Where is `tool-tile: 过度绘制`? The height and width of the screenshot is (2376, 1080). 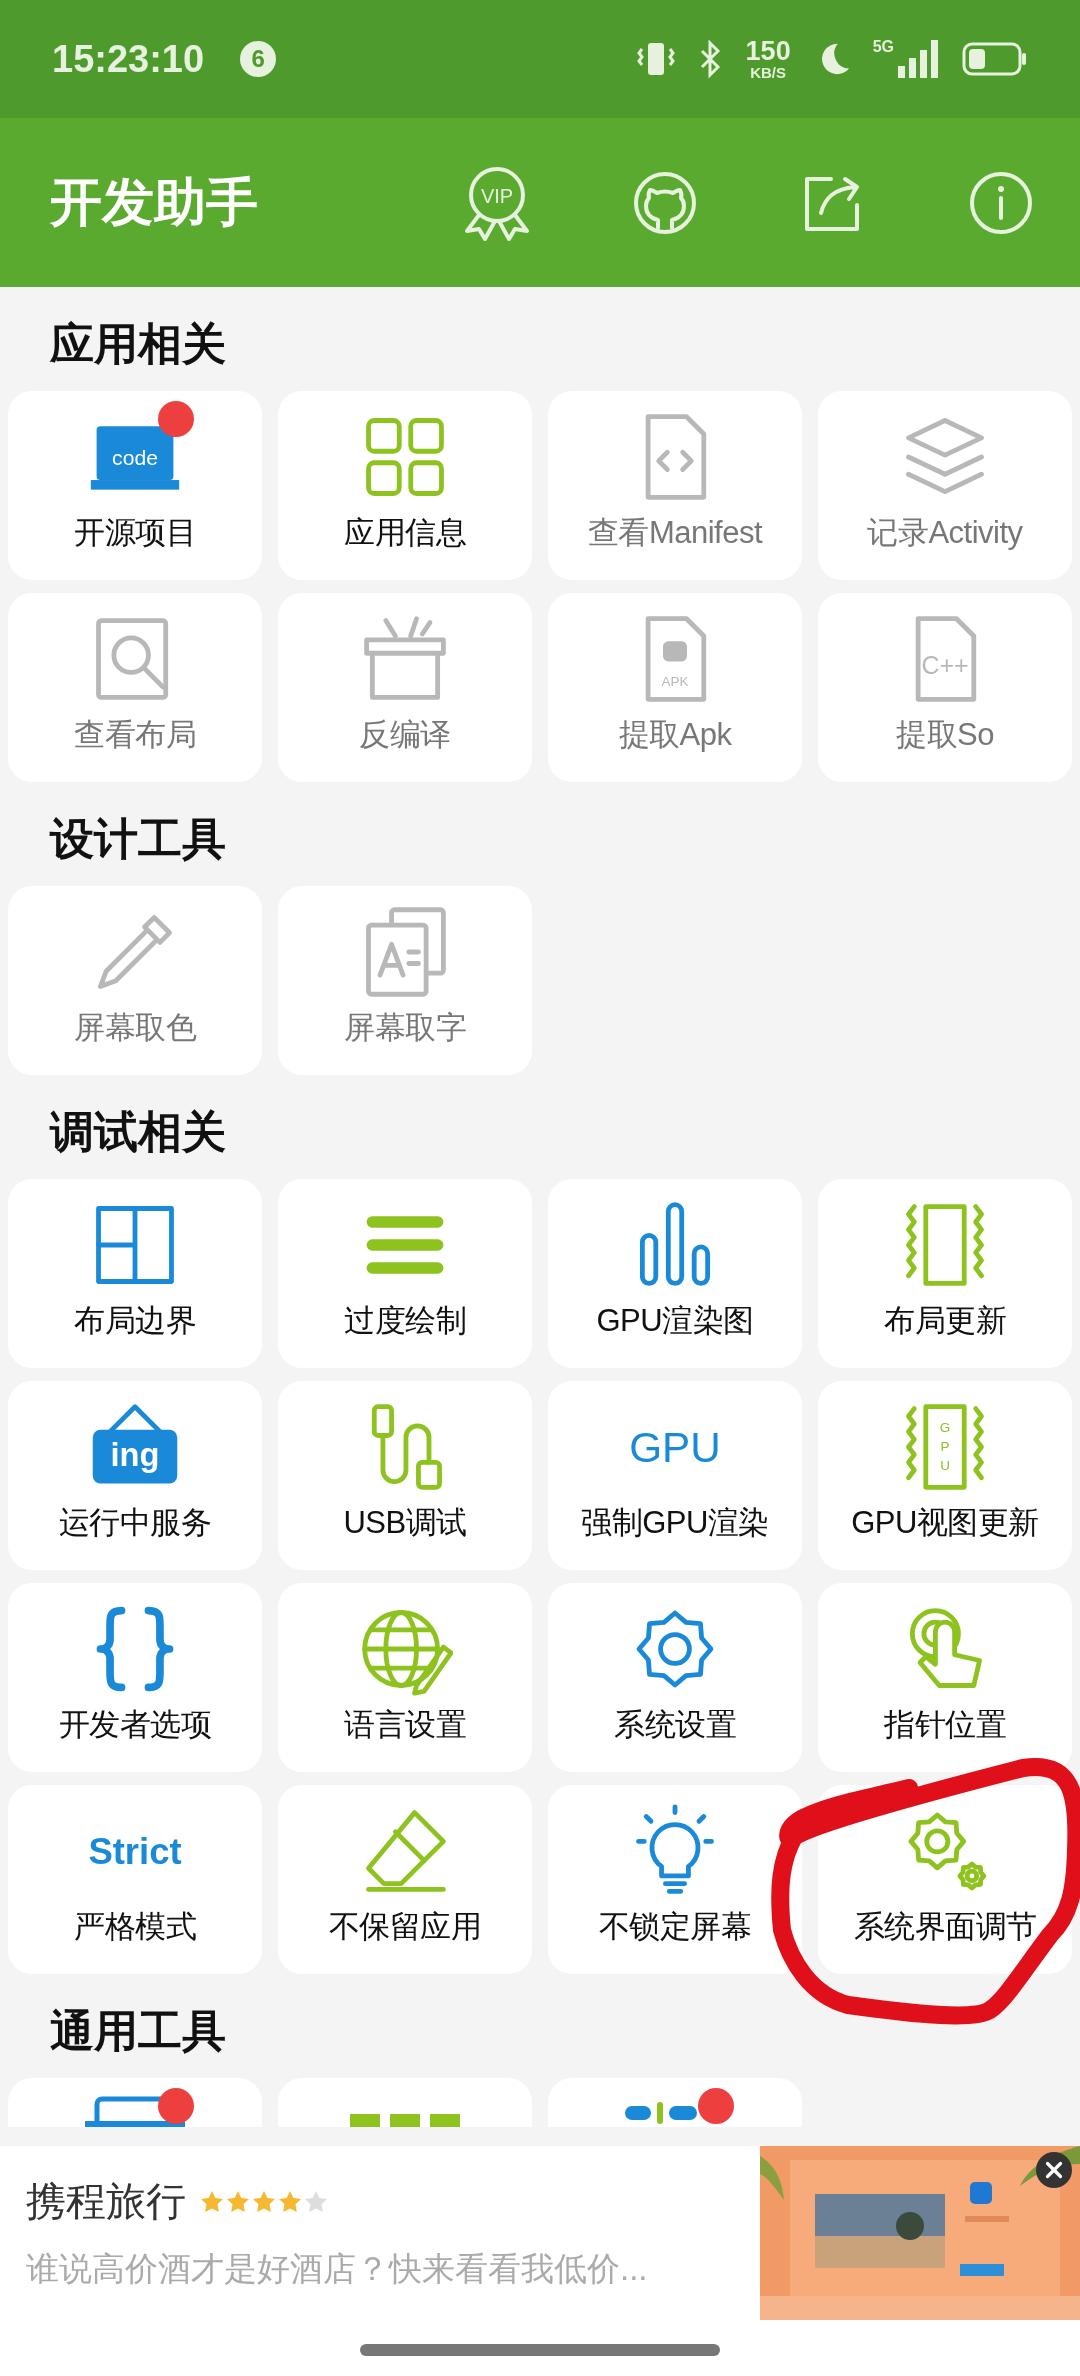 tool-tile: 过度绘制 is located at coordinates (405, 1273).